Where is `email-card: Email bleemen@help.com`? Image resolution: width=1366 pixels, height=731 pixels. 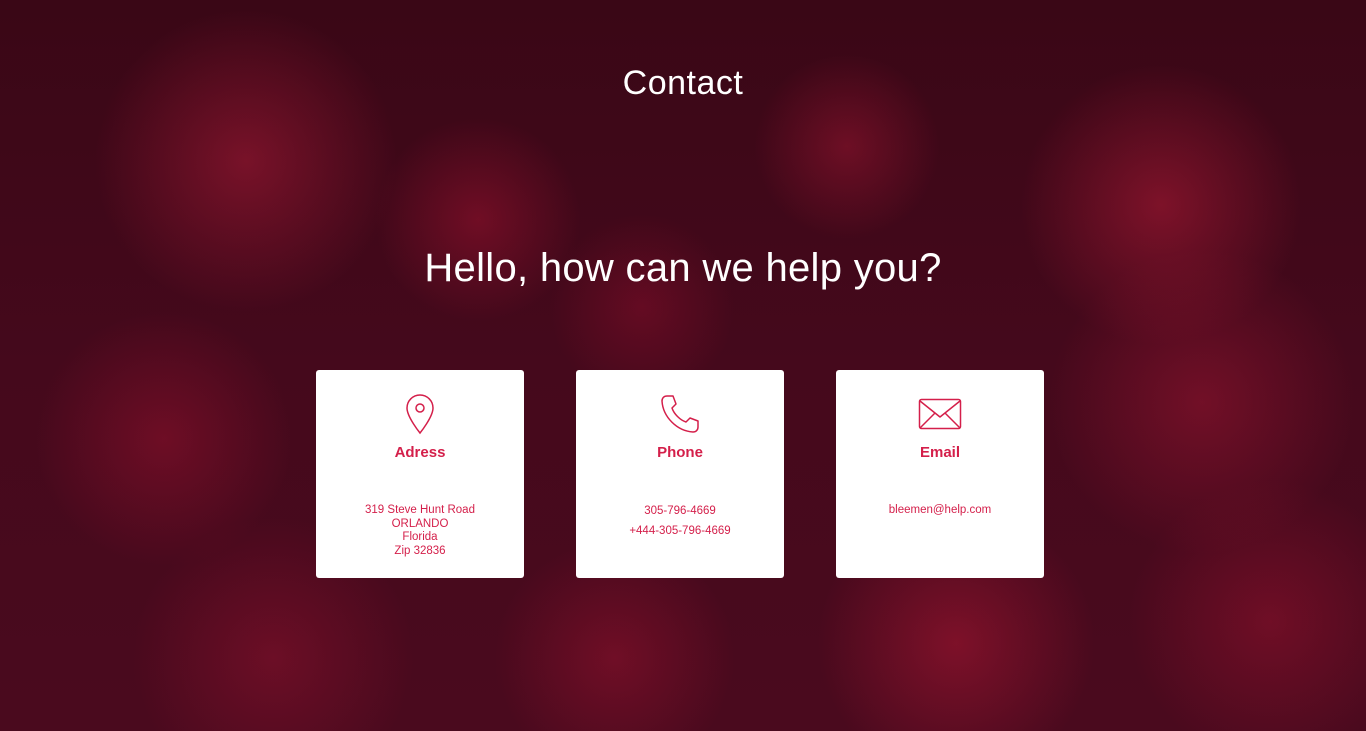 email-card: Email bleemen@help.com is located at coordinates (940, 474).